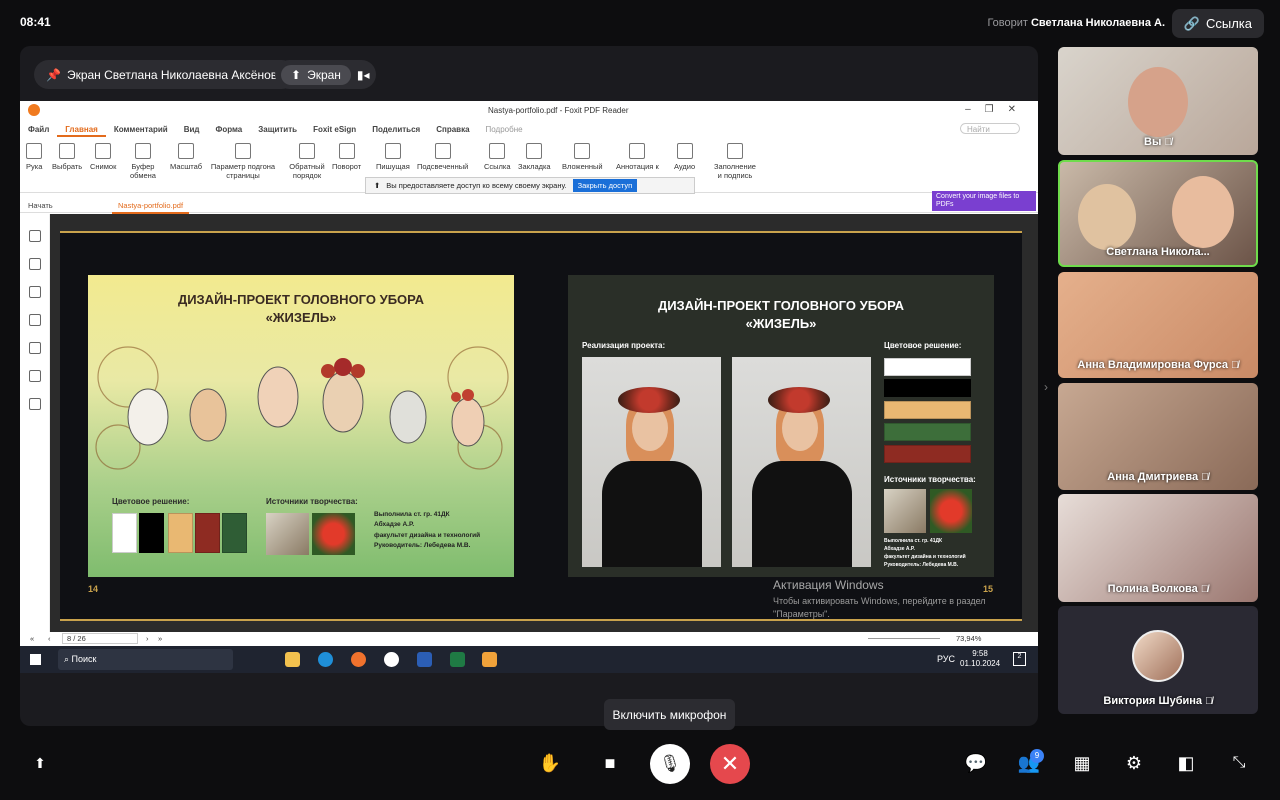 Image resolution: width=1280 pixels, height=800 pixels. I want to click on tool-fit-page: Параметр подгона страницы, so click(243, 162).